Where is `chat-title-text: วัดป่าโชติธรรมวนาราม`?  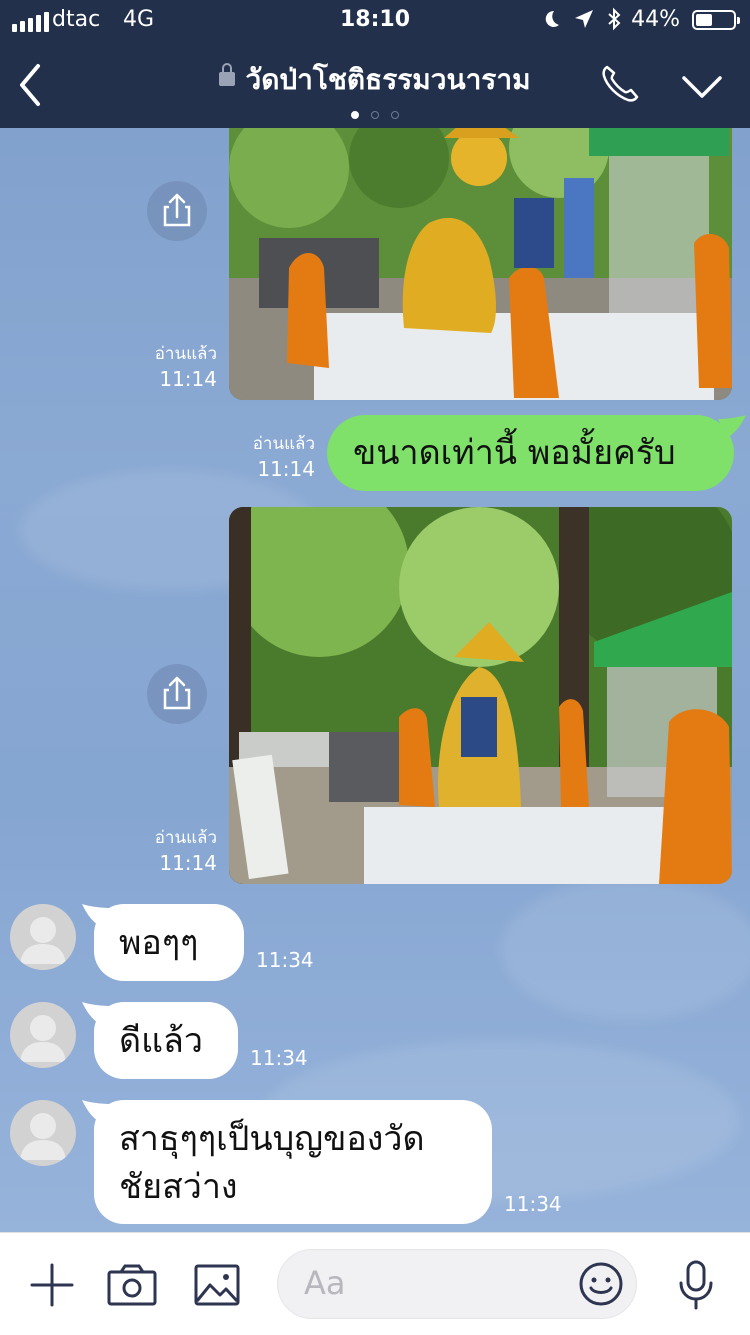
chat-title-text: วัดป่าโชติธรรมวนาราม is located at coordinates (388, 79).